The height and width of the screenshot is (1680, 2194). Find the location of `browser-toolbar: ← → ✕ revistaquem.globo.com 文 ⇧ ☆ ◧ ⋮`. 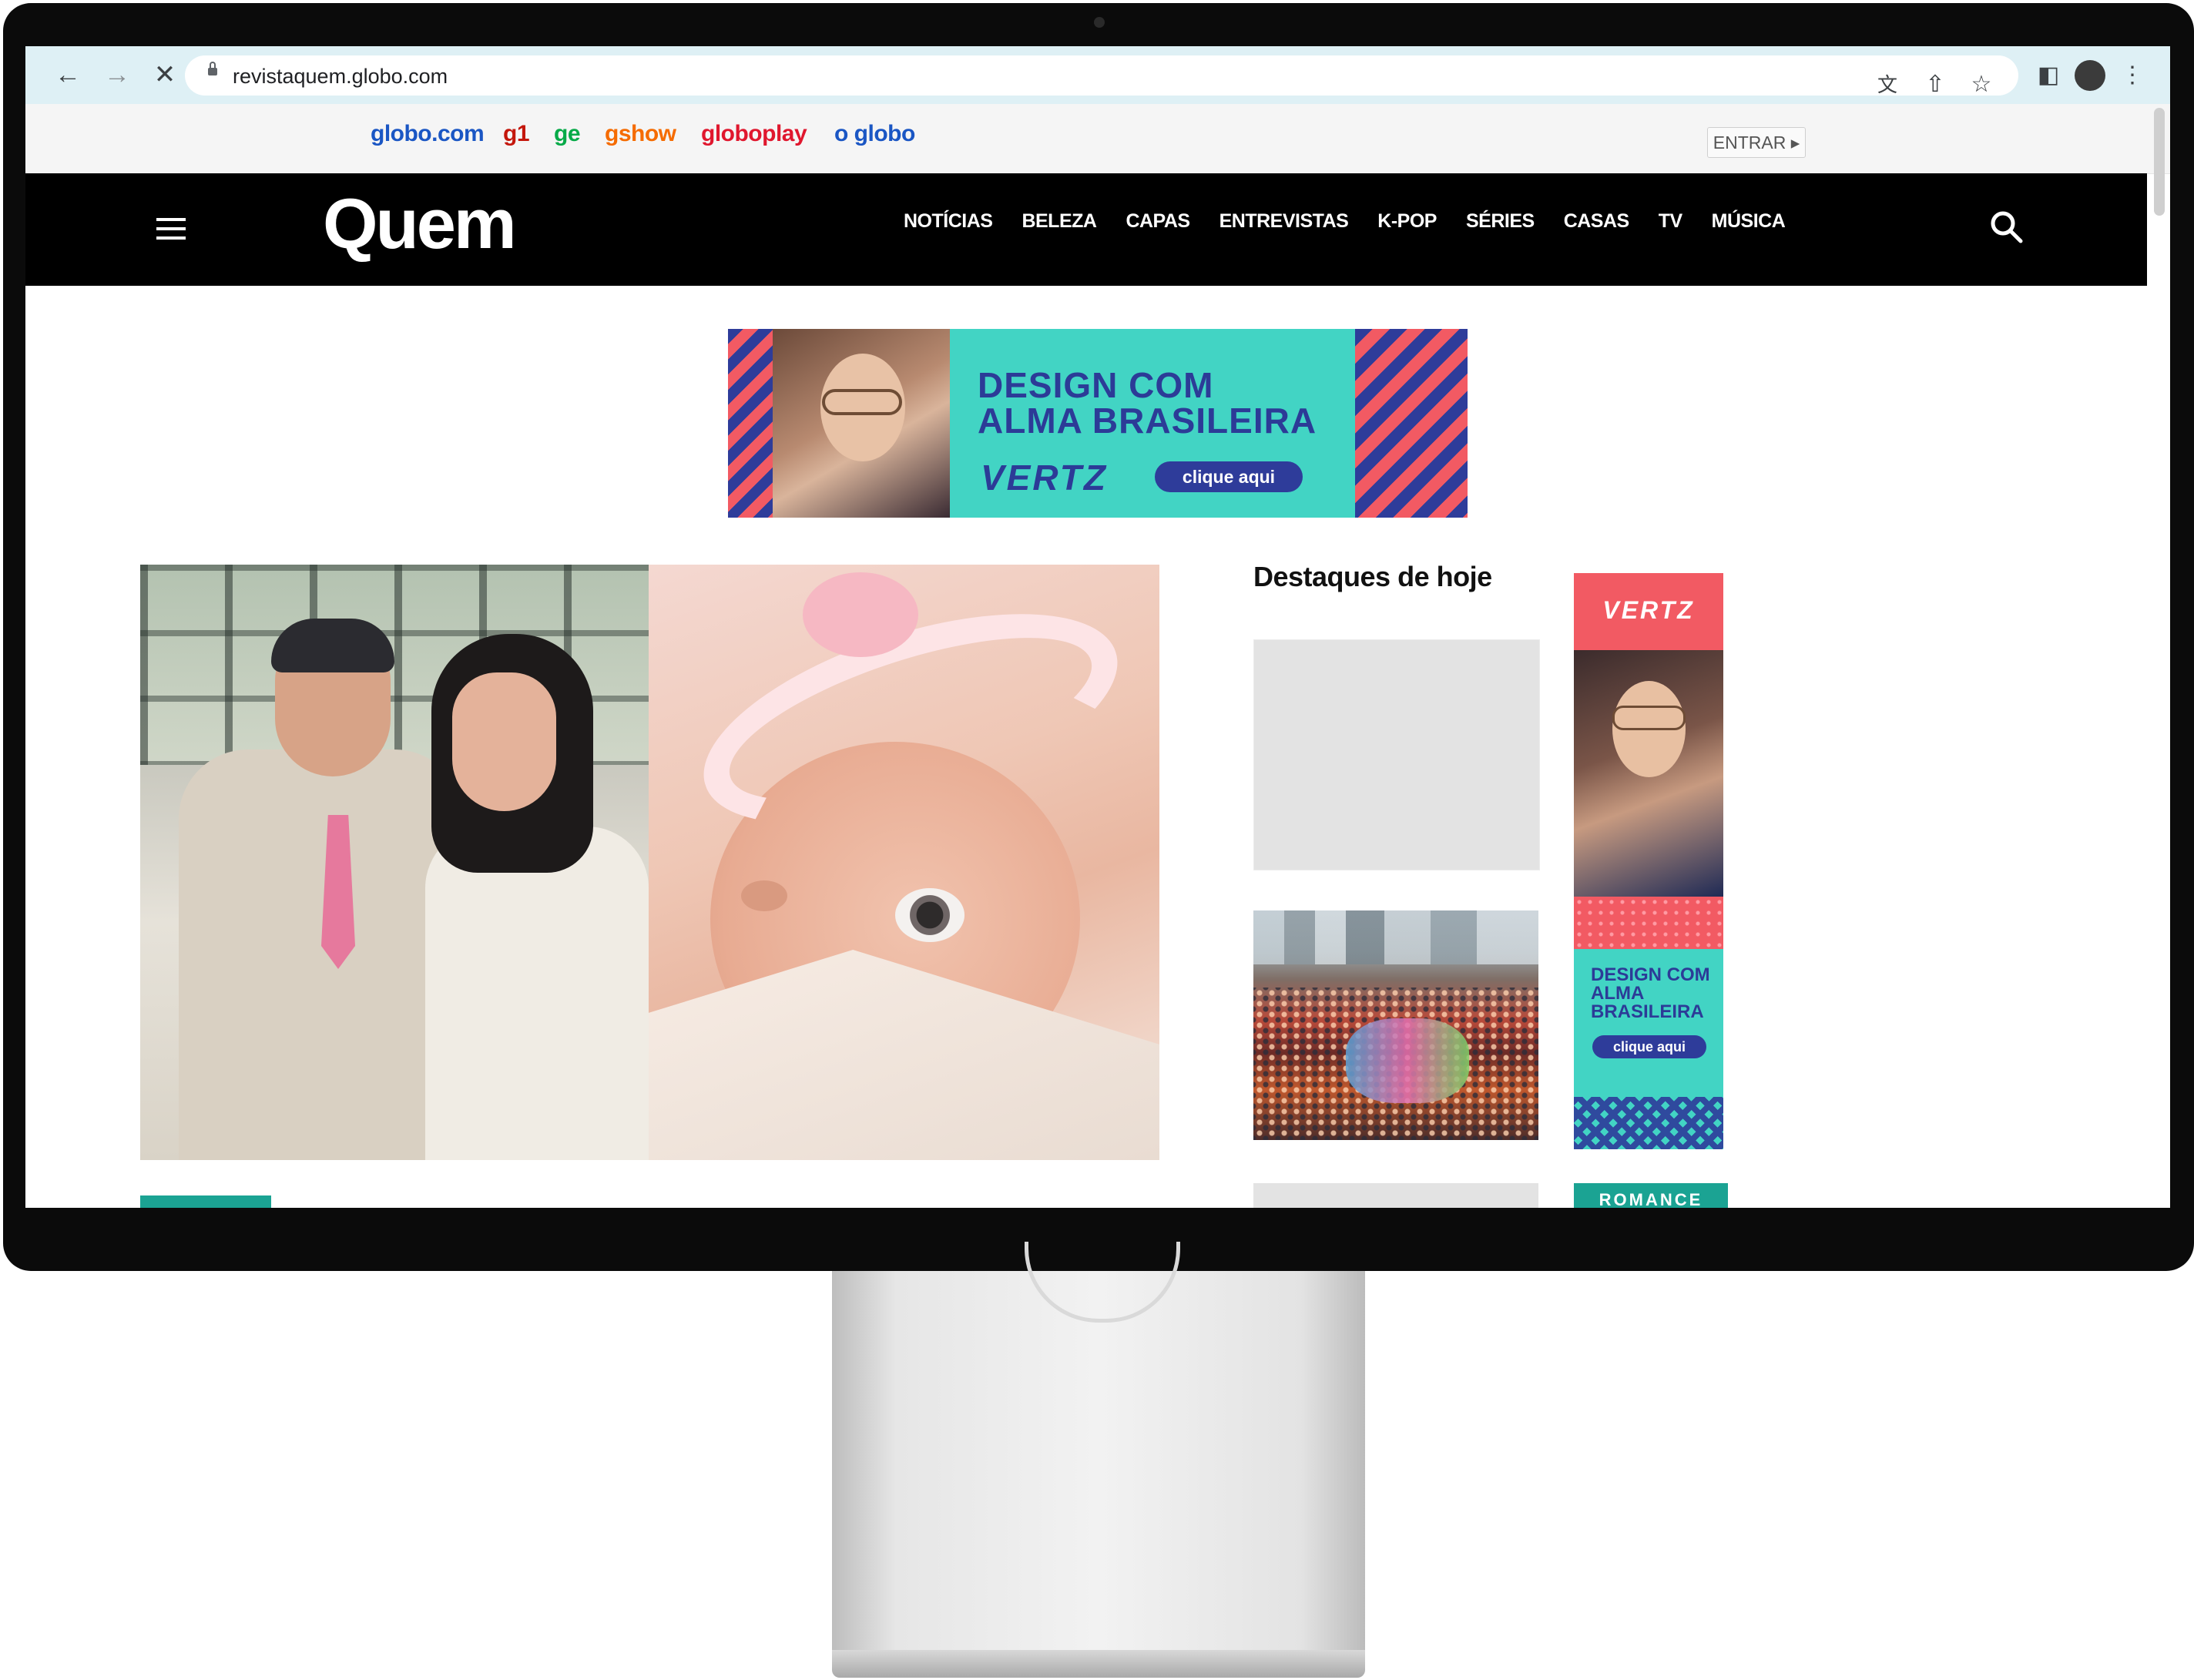

browser-toolbar: ← → ✕ revistaquem.globo.com 文 ⇧ ☆ ◧ ⋮ is located at coordinates (1097, 75).